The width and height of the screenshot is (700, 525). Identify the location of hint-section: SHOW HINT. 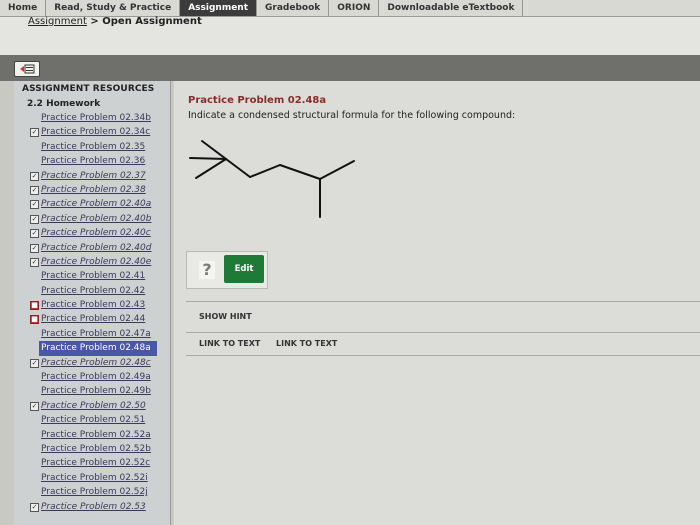
(443, 317).